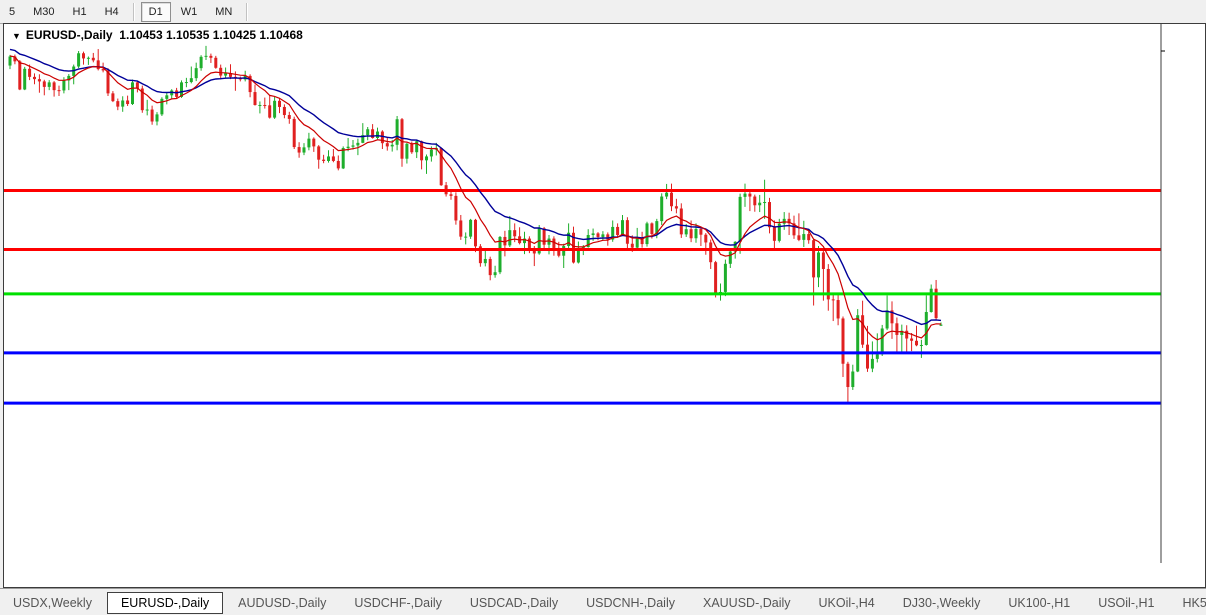 This screenshot has width=1206, height=615. I want to click on chart-tab-audusd-daily: AUDUSD-,Daily, so click(282, 603).